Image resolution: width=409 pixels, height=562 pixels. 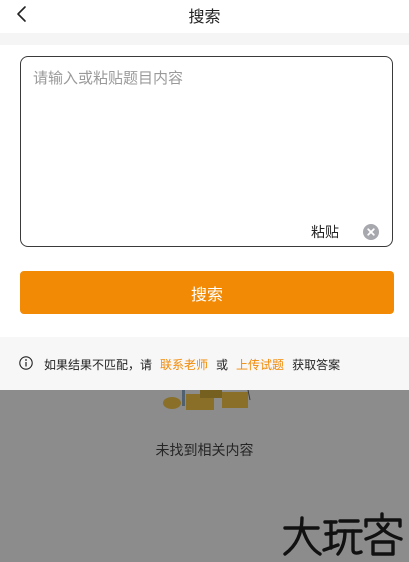 I want to click on section-divider, so click(x=204, y=39).